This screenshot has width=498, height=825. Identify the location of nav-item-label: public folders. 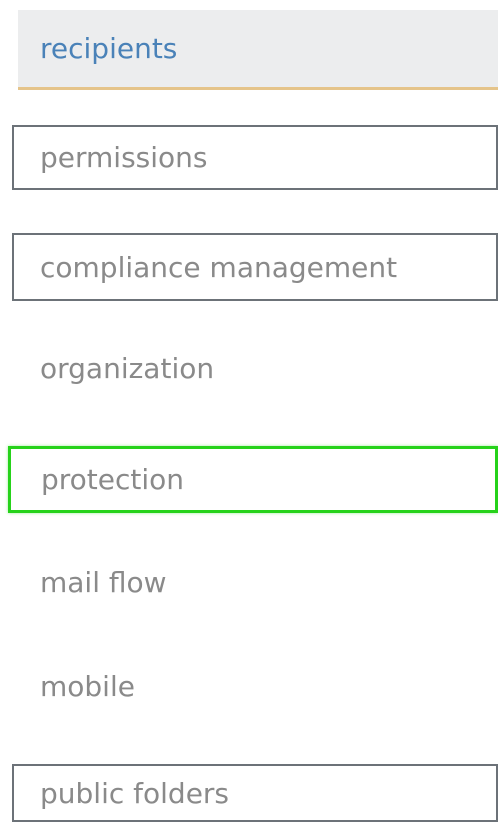
(135, 793).